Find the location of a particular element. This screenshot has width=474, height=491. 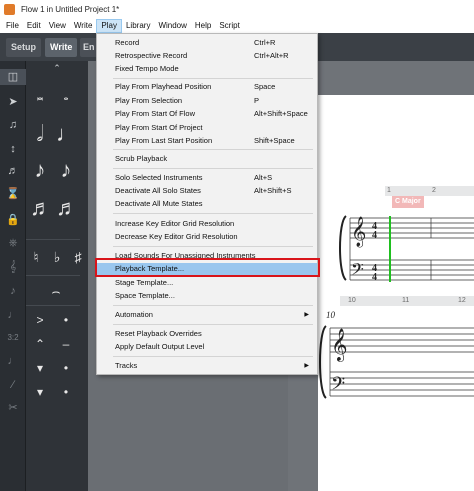

bar-ruler: 1 2 is located at coordinates (429, 191).